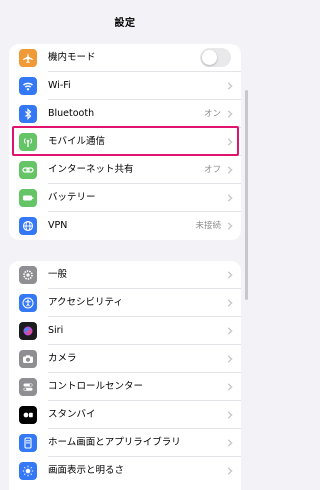 The width and height of the screenshot is (320, 490). I want to click on row-label: Bluetooth, so click(71, 113).